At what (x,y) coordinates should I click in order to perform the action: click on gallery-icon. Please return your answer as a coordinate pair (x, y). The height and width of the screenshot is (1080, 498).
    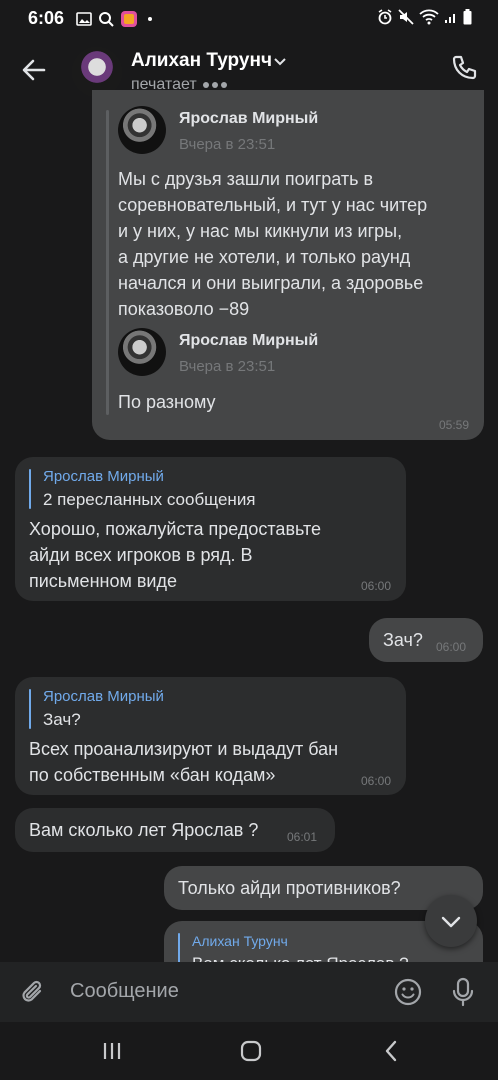
    Looking at the image, I should click on (84, 19).